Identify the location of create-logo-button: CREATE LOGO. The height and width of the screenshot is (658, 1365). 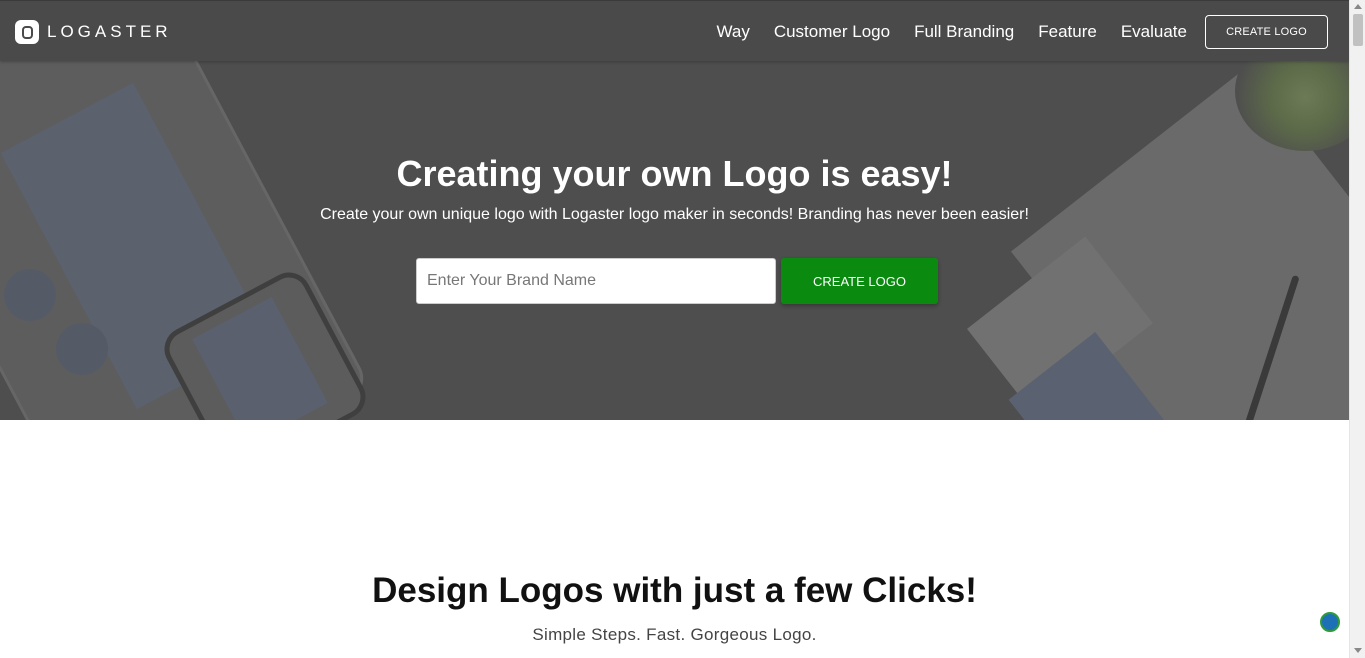
(859, 281).